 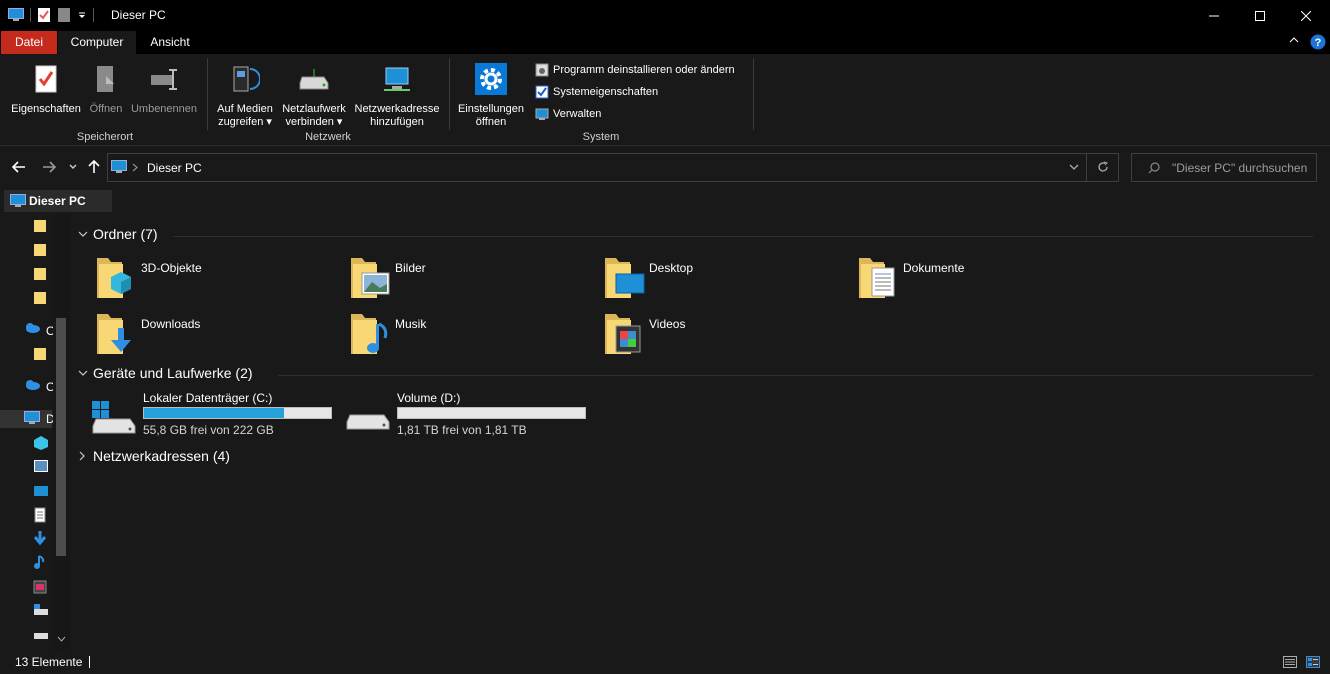 What do you see at coordinates (73, 167) in the screenshot?
I see `recent-locations-button` at bounding box center [73, 167].